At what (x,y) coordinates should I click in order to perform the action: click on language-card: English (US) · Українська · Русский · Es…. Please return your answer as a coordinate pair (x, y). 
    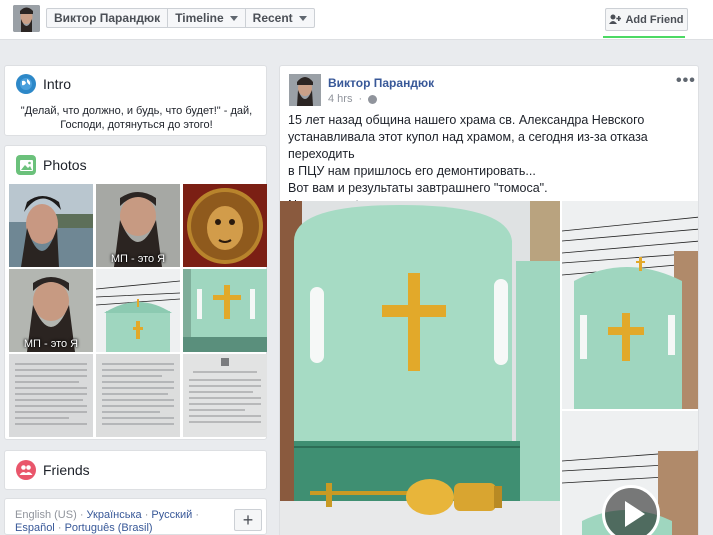
    Looking at the image, I should click on (135, 516).